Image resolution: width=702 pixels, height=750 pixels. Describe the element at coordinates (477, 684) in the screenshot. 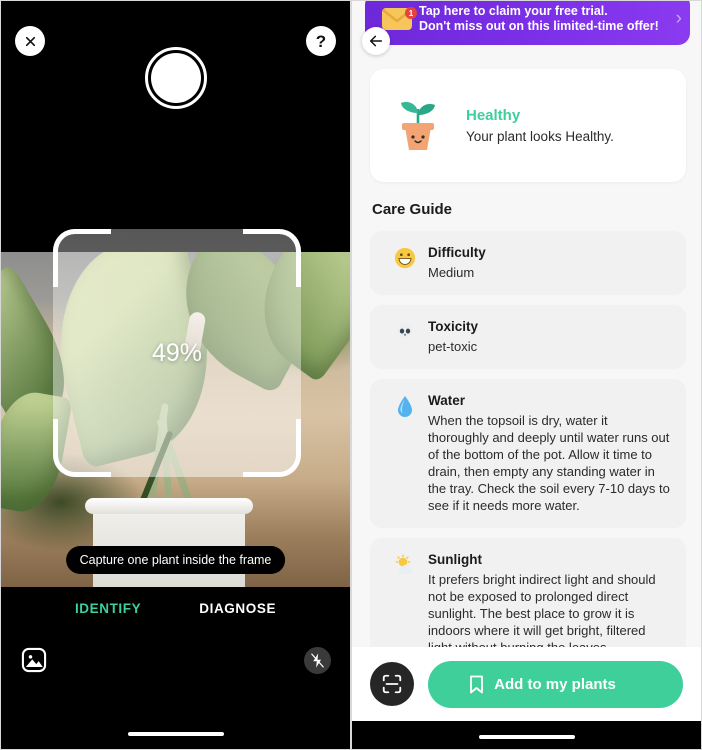

I see `bookmark-icon` at that location.